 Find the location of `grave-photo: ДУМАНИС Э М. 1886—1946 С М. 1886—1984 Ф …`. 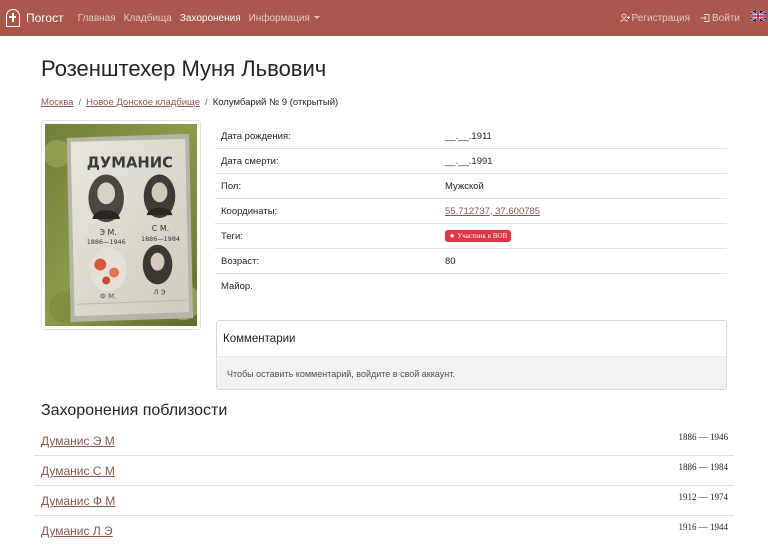

grave-photo: ДУМАНИС Э М. 1886—1946 С М. 1886—1984 Ф … is located at coordinates (121, 225).